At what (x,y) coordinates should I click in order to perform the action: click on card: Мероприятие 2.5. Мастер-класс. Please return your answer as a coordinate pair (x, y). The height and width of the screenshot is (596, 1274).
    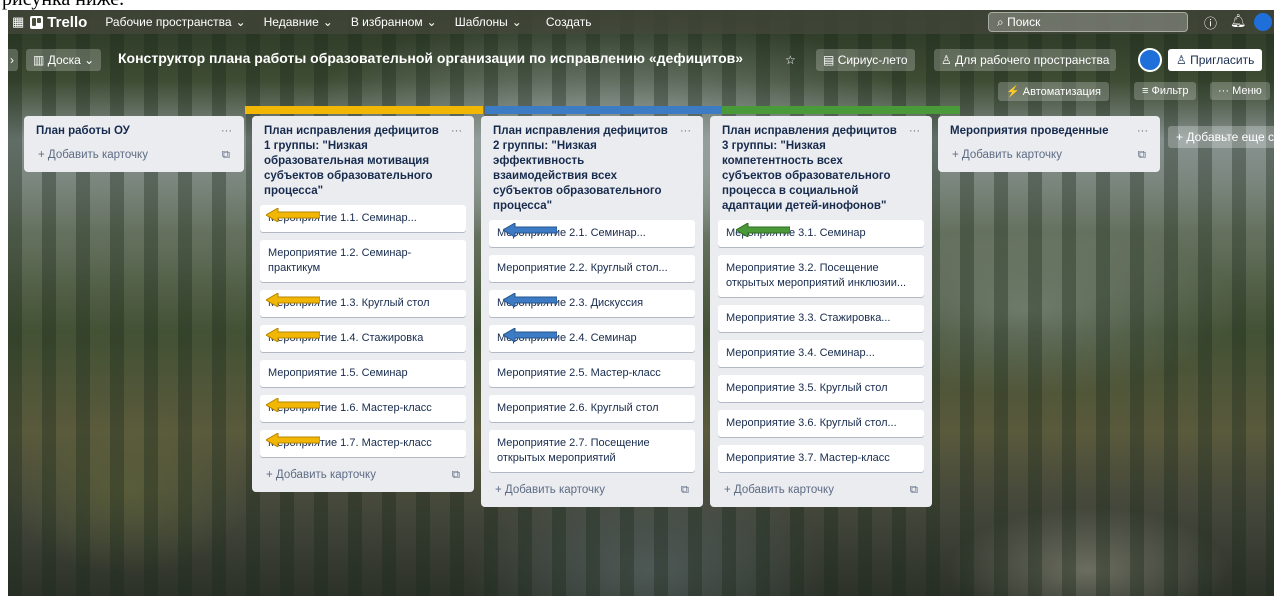
    Looking at the image, I should click on (592, 373).